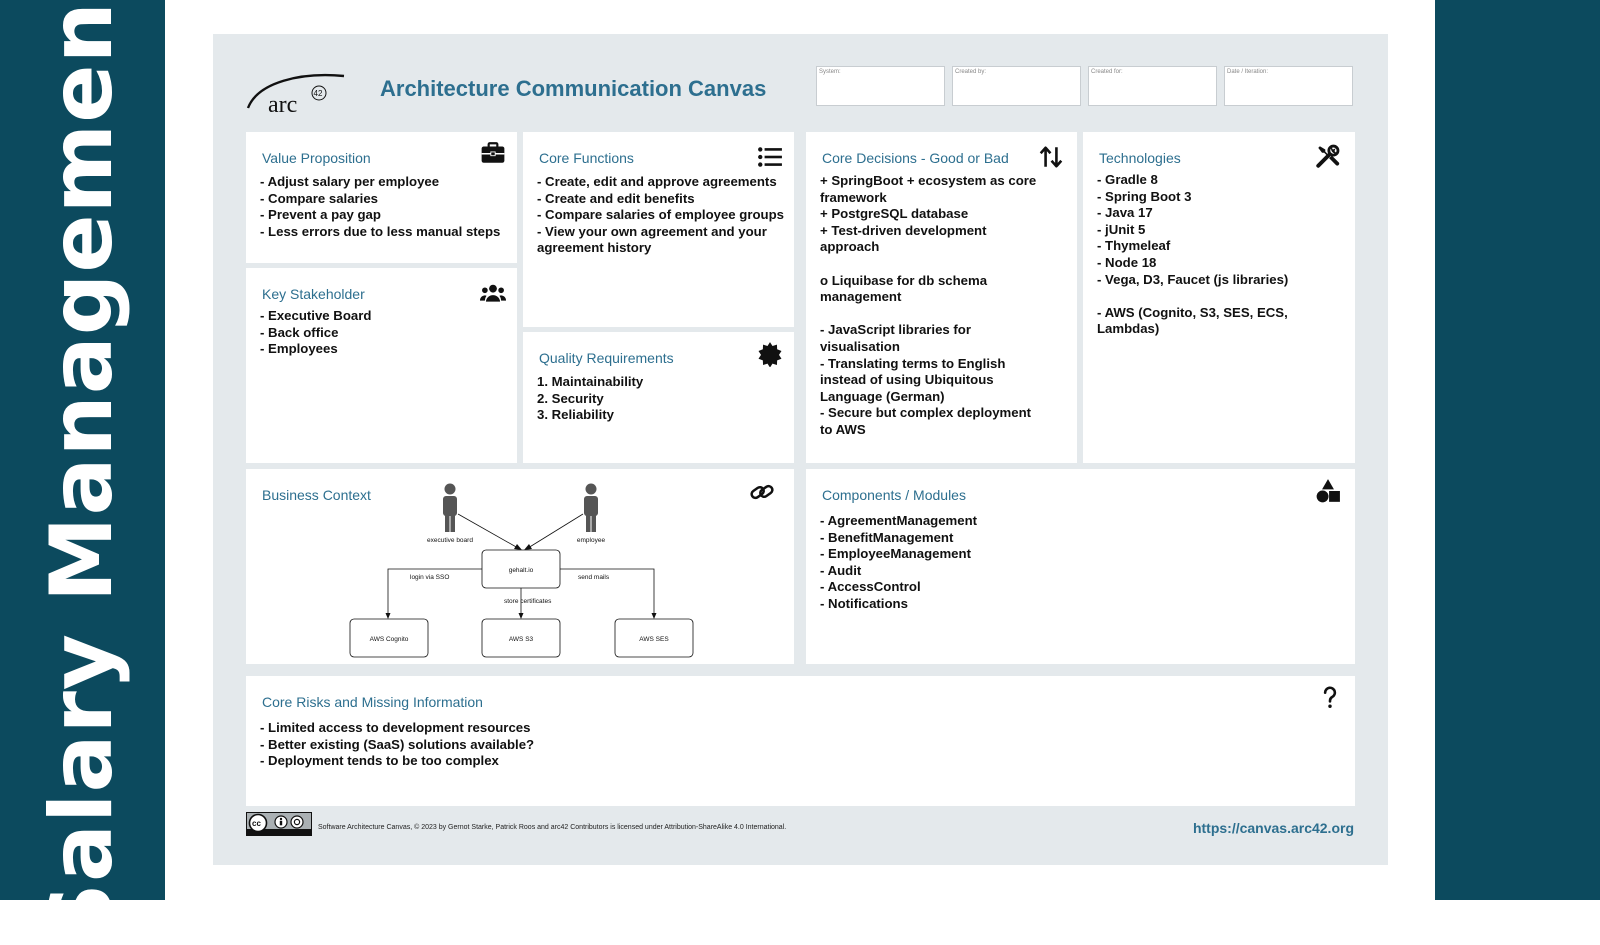  I want to click on date-iteration-label: Date / Iteration:, so click(1248, 72).